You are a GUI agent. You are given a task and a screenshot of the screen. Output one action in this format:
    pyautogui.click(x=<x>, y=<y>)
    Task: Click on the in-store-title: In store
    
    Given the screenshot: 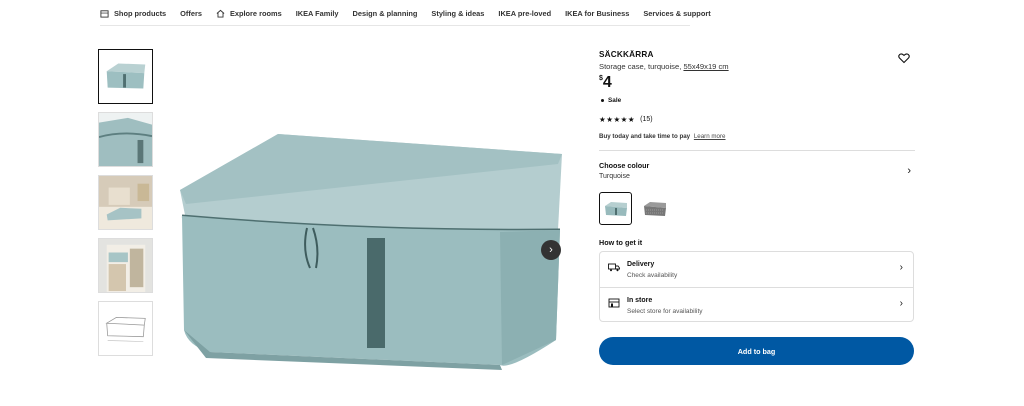 What is the action you would take?
    pyautogui.click(x=640, y=300)
    